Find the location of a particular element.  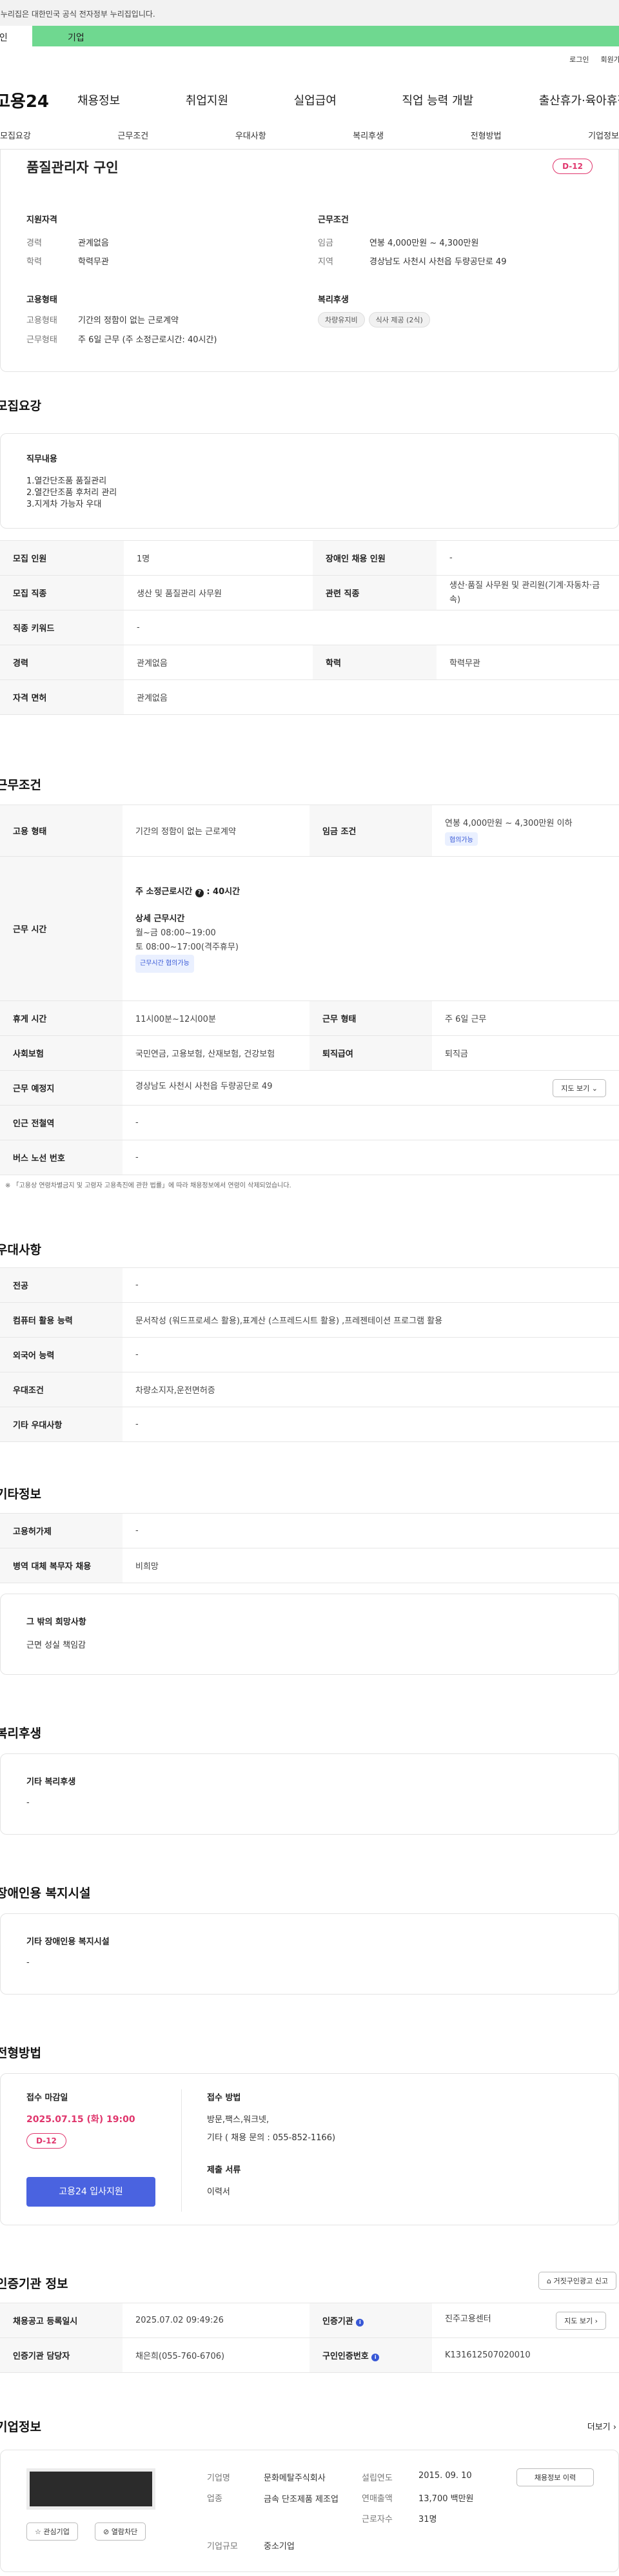

row-key: 근무 예정지 is located at coordinates (61, 1088).